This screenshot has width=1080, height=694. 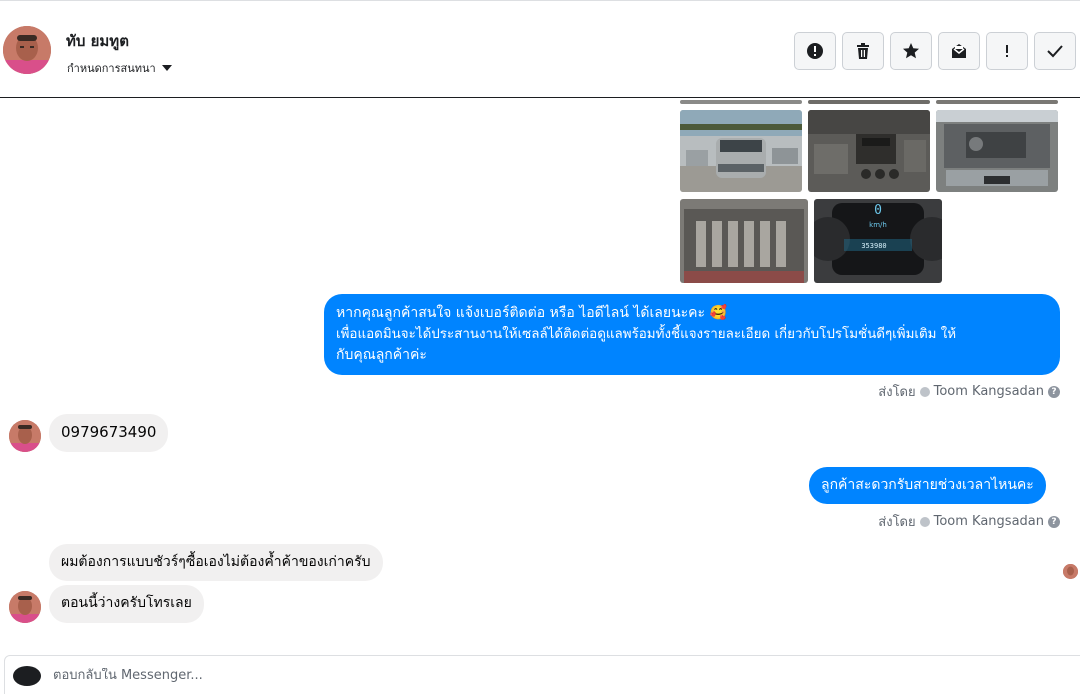 What do you see at coordinates (935, 51) in the screenshot?
I see `header-actions` at bounding box center [935, 51].